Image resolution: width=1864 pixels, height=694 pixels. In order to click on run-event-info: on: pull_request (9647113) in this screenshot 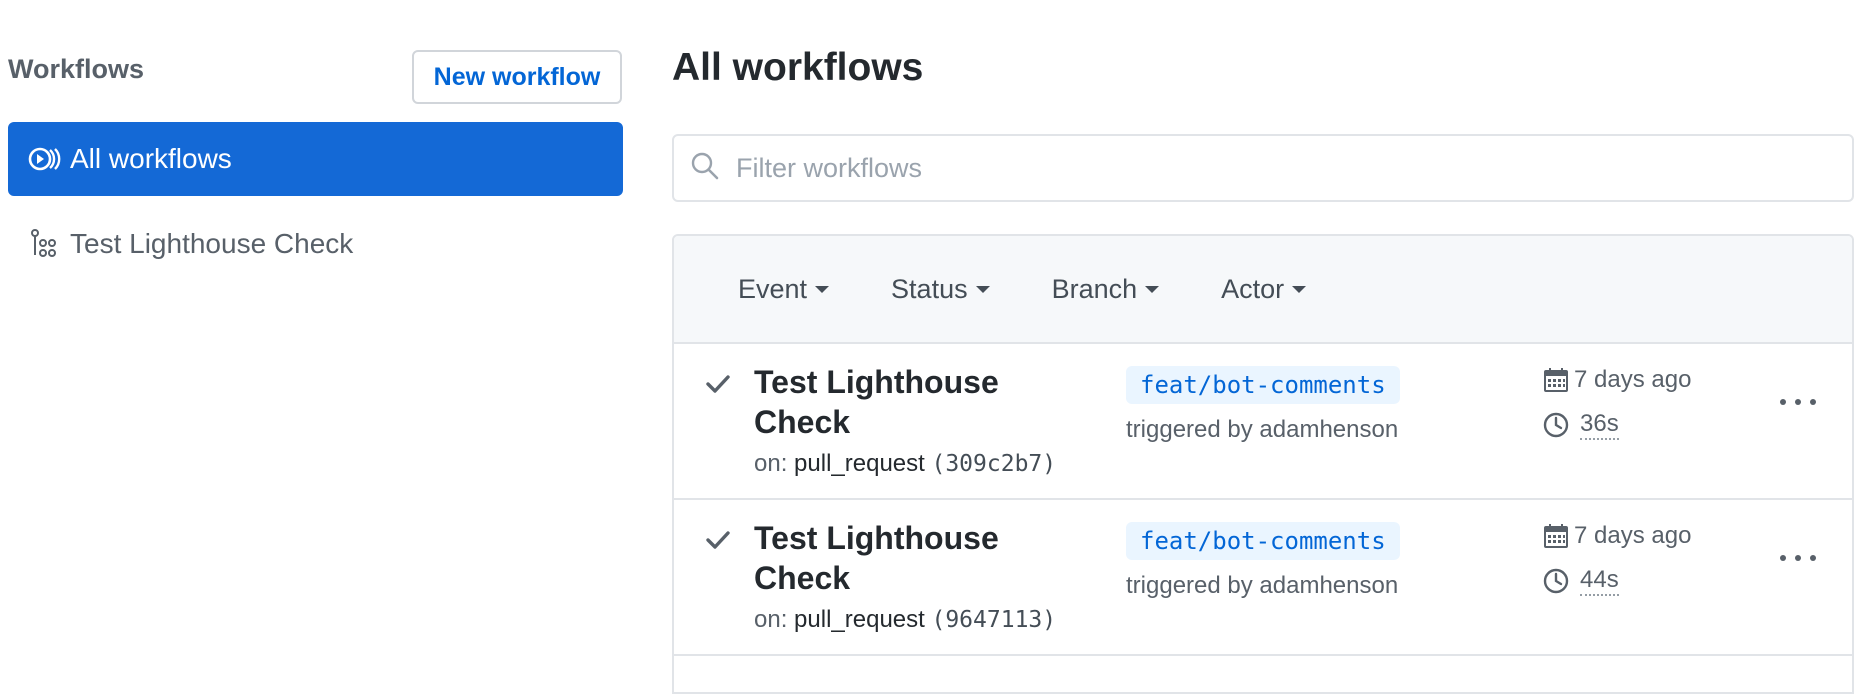, I will do `click(905, 620)`.